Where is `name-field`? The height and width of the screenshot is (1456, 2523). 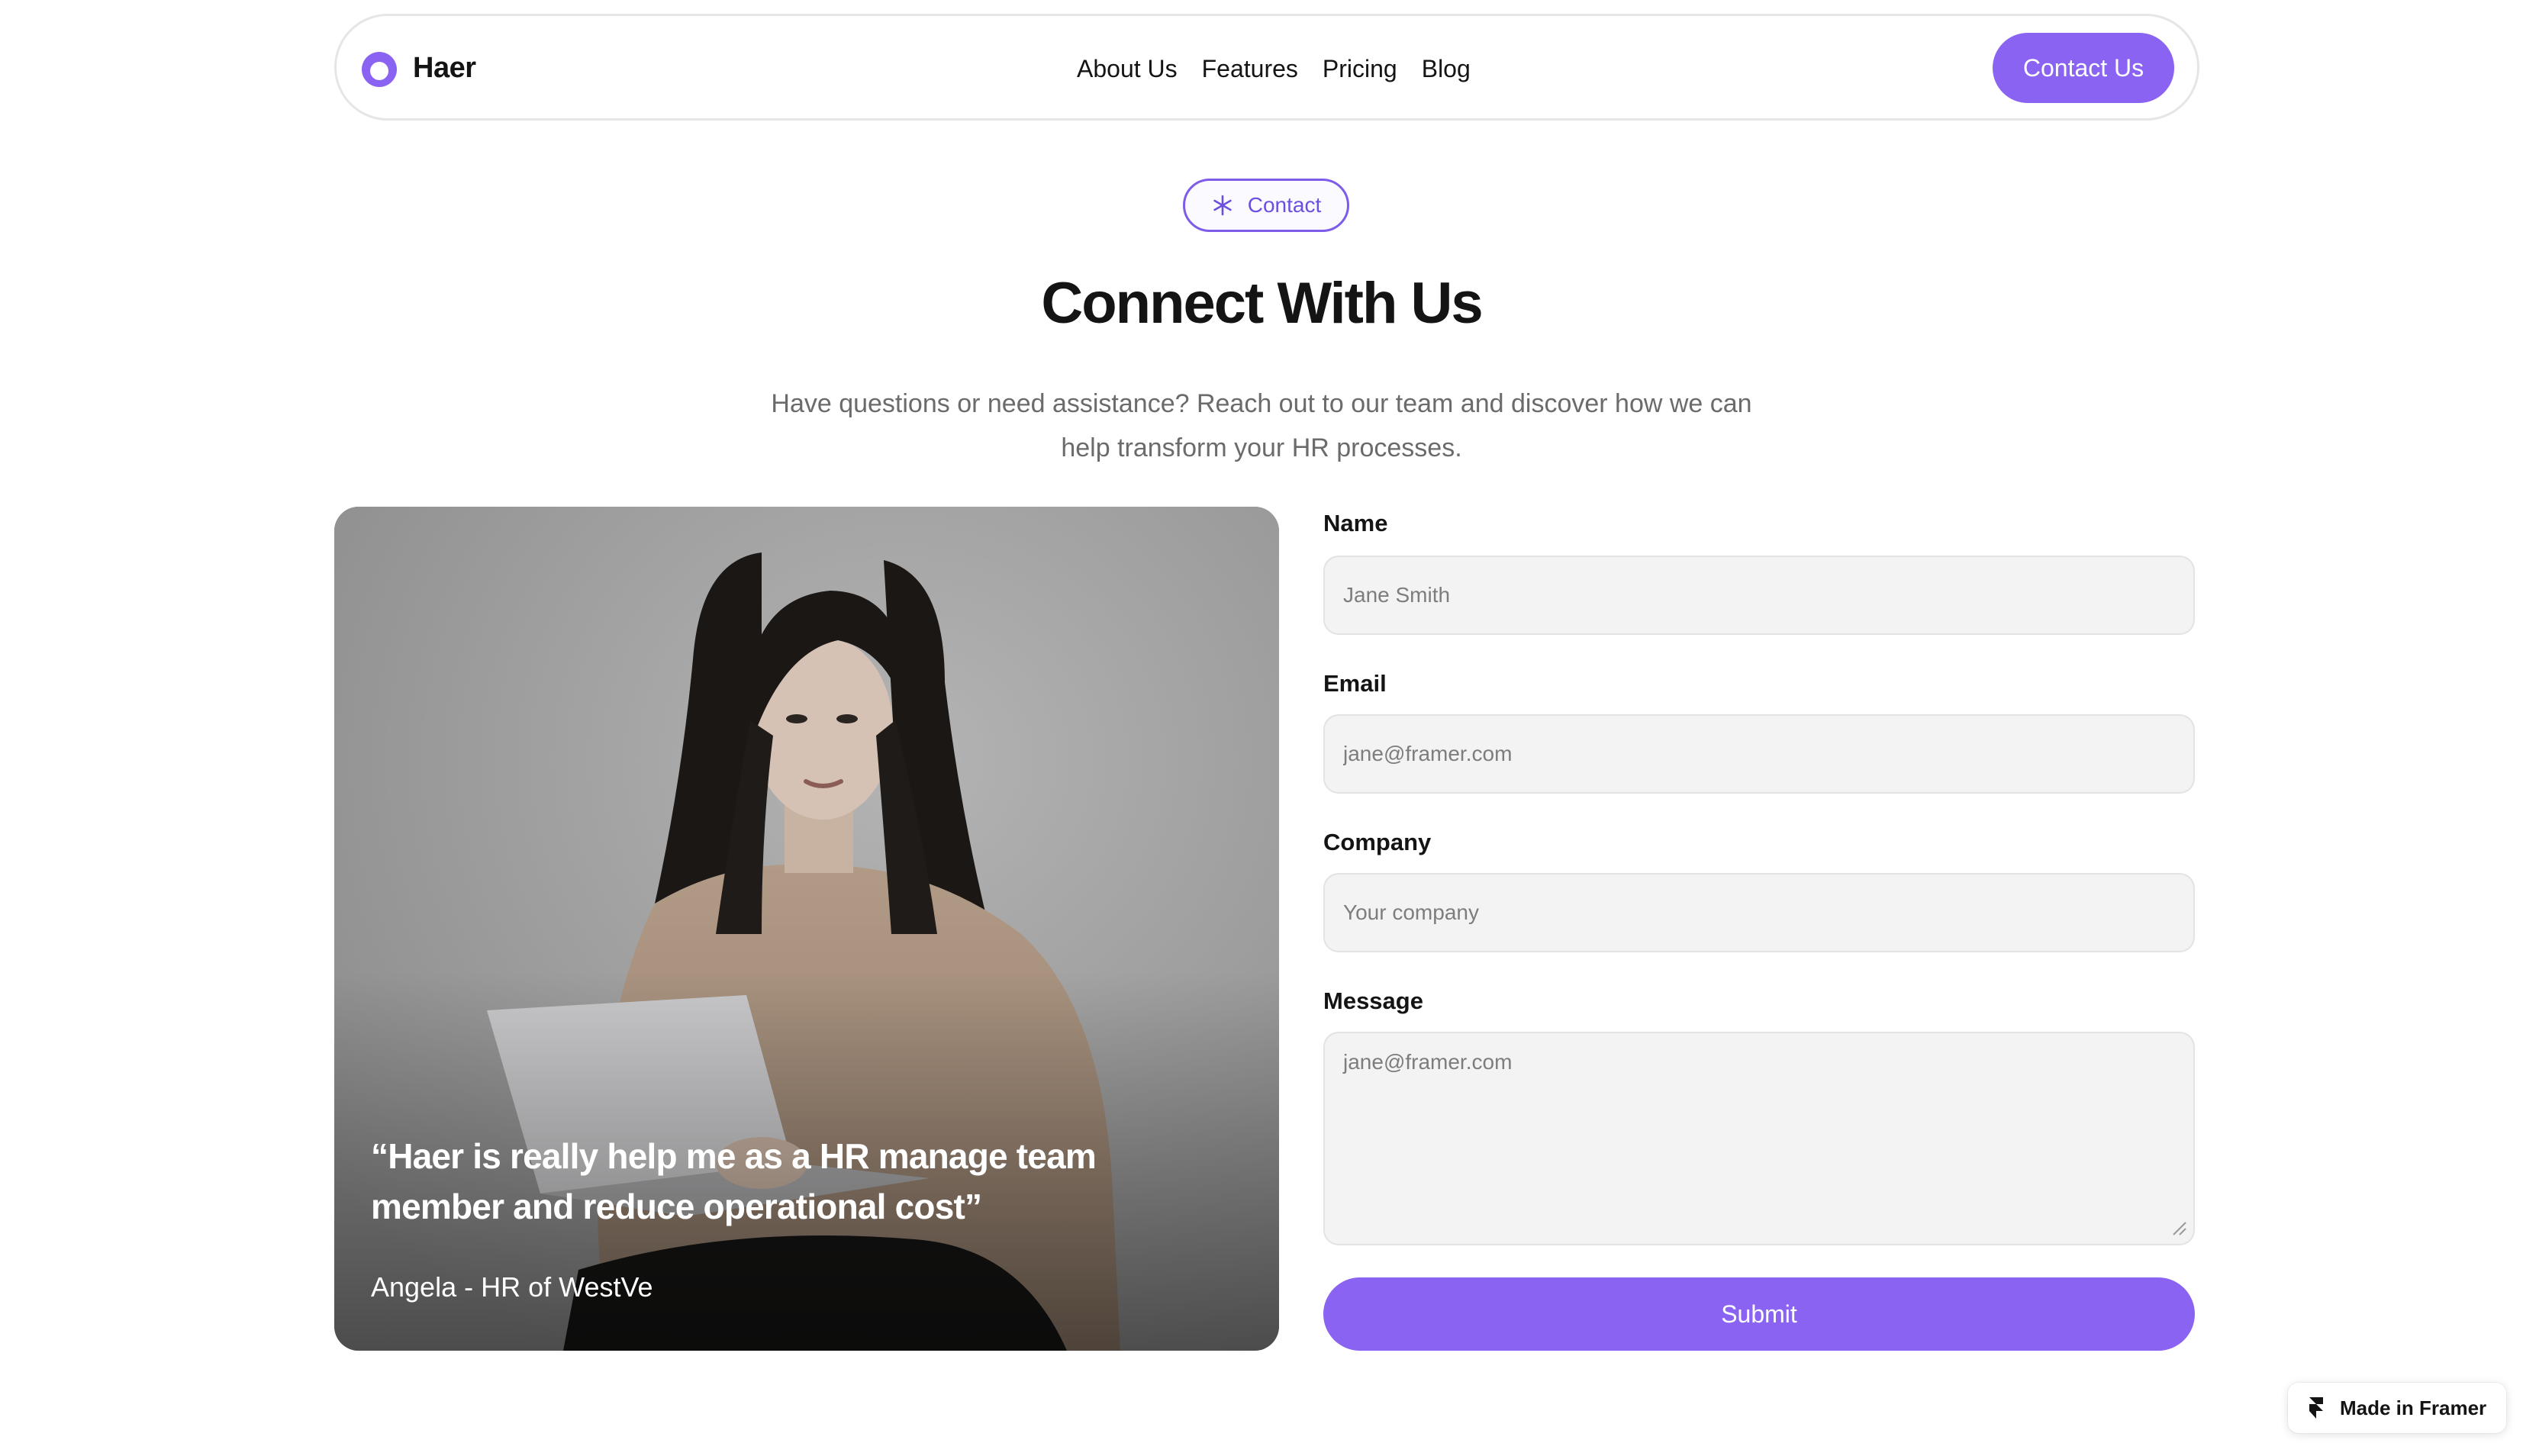
name-field is located at coordinates (1759, 595).